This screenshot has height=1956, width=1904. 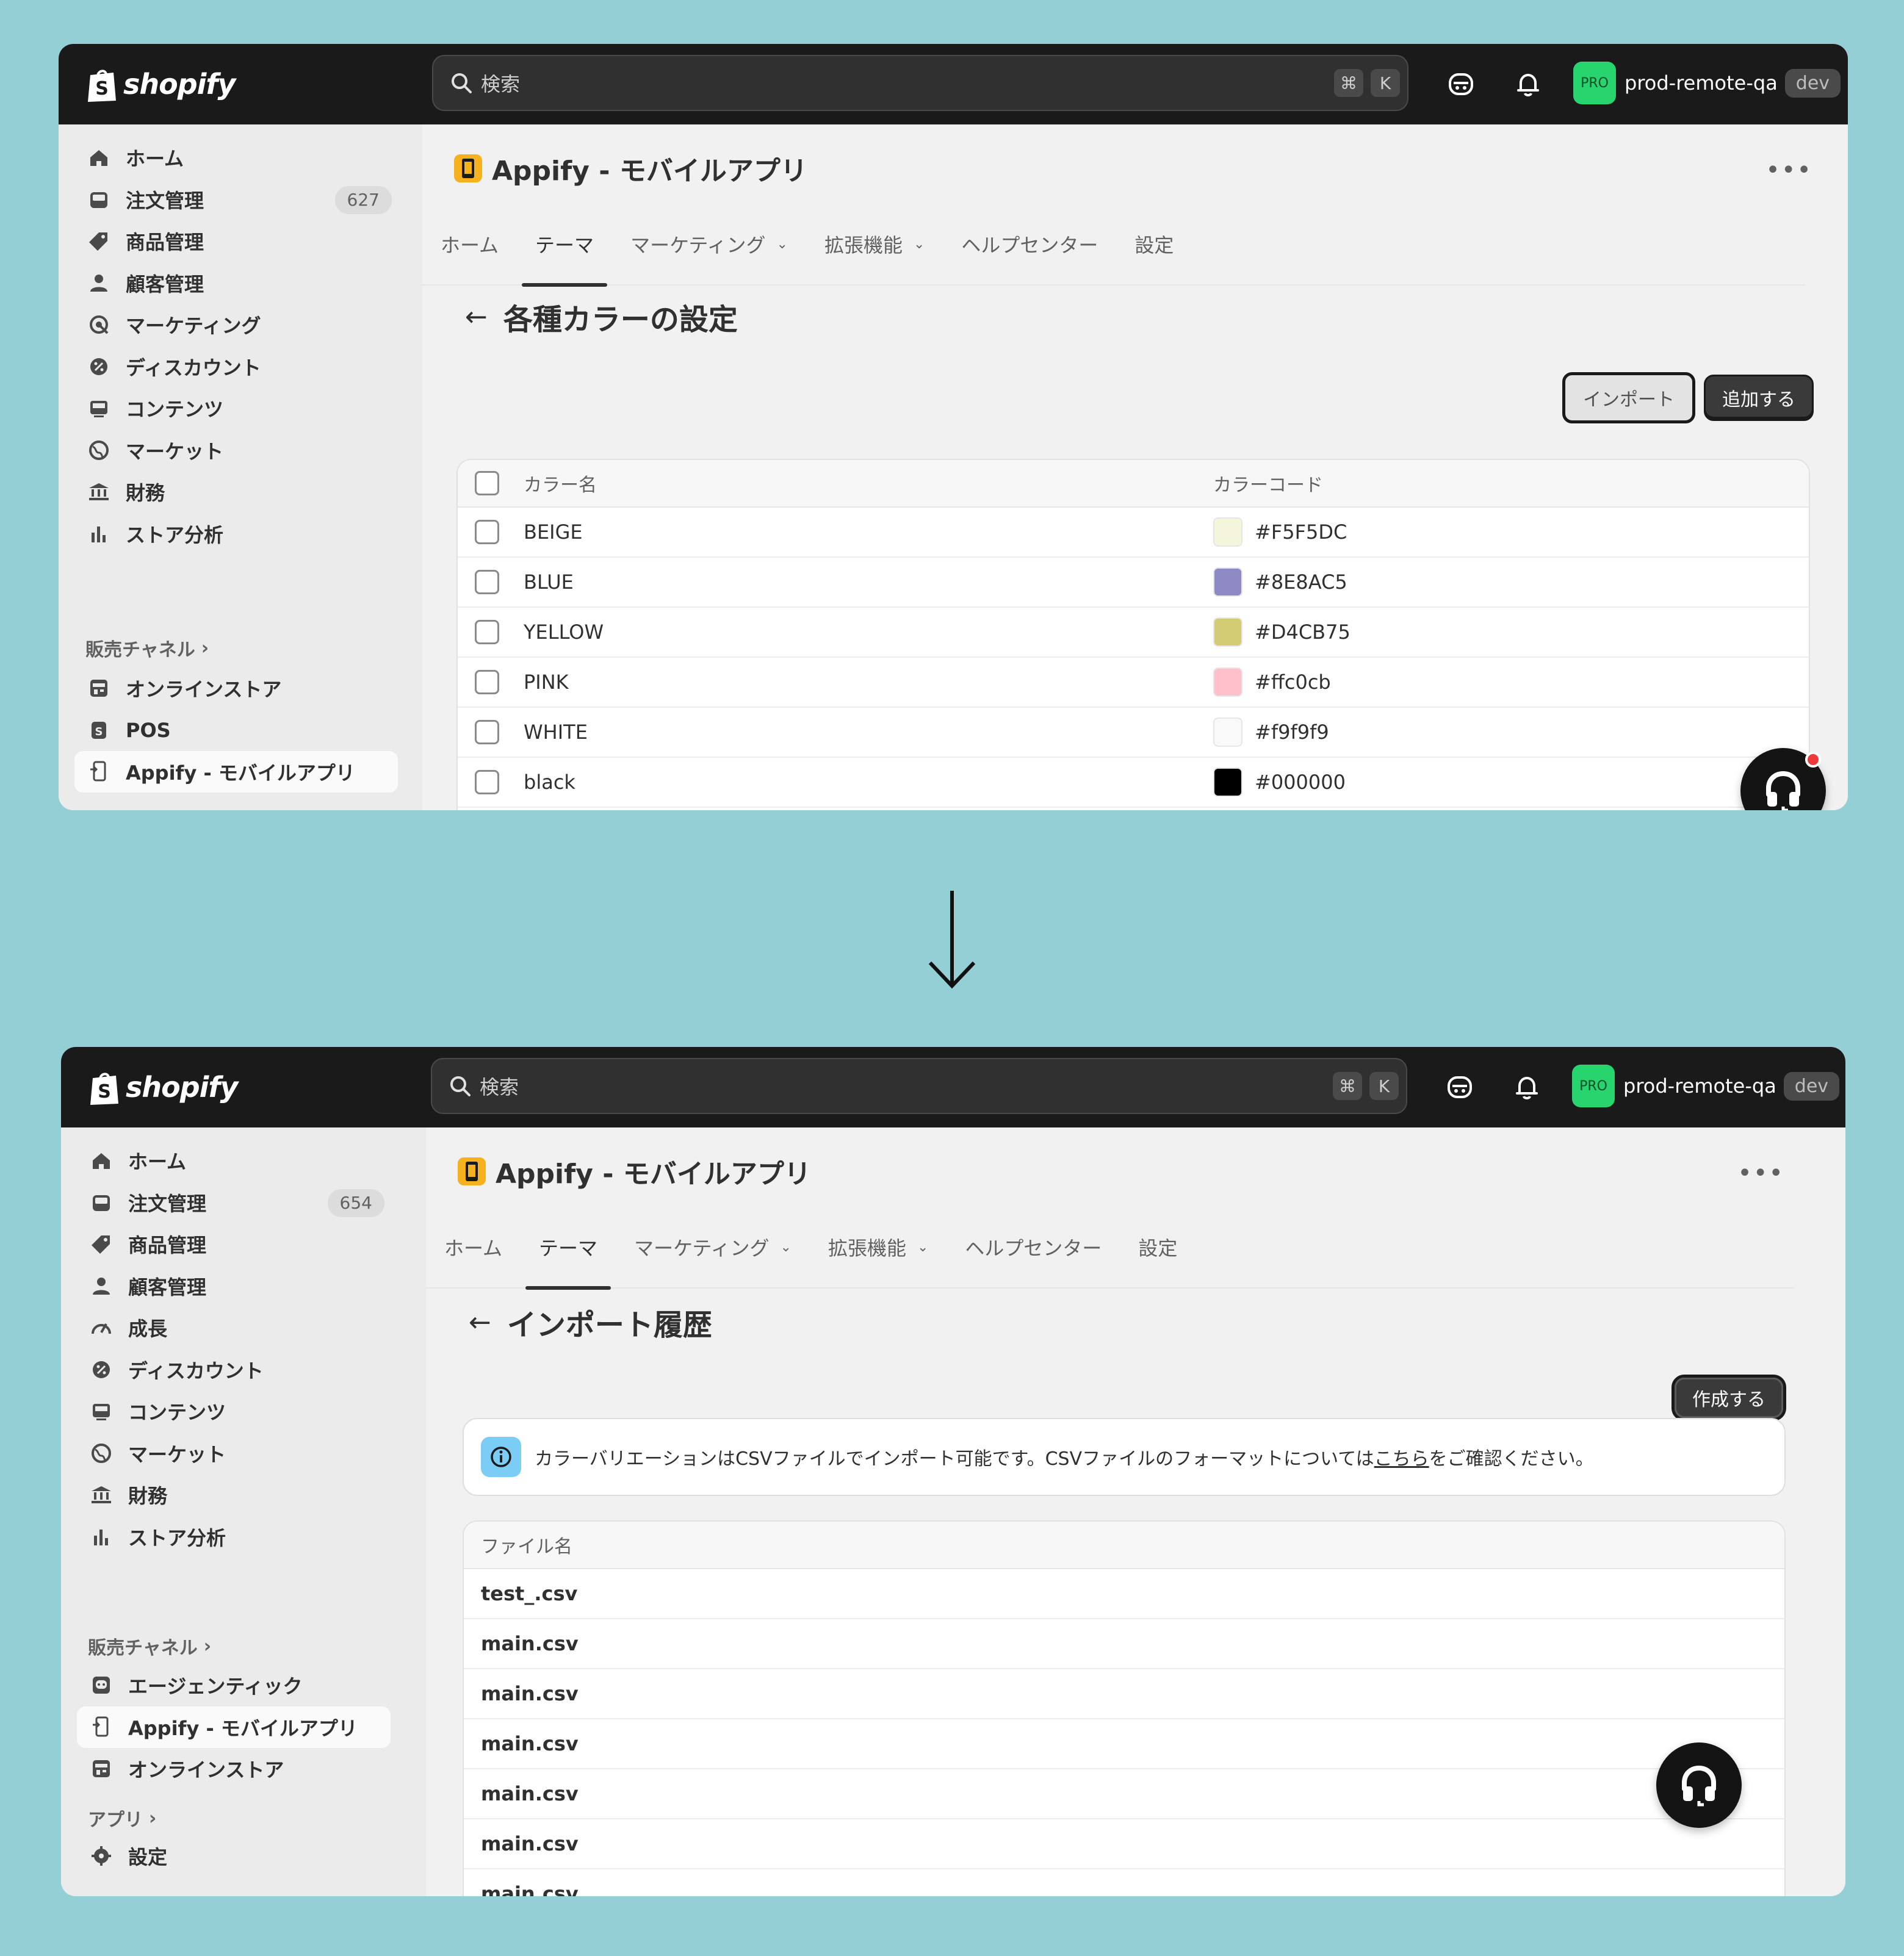 I want to click on table-row: black #000000, so click(x=1133, y=783).